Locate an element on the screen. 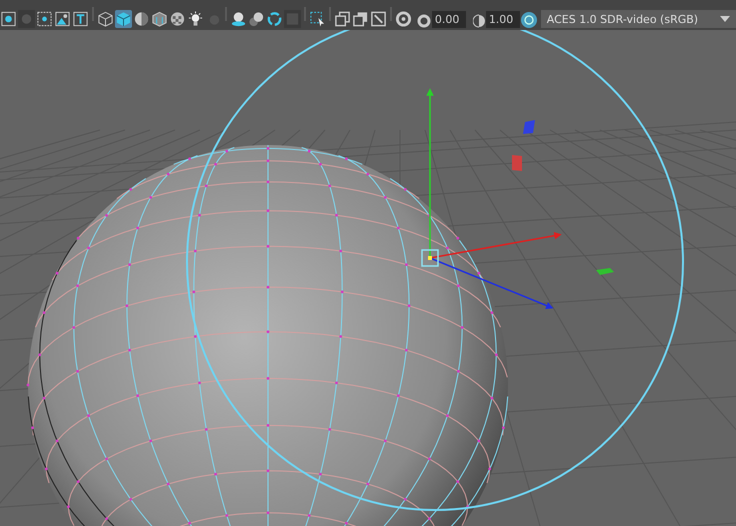 This screenshot has width=736, height=526. sphere-icon is located at coordinates (141, 19).